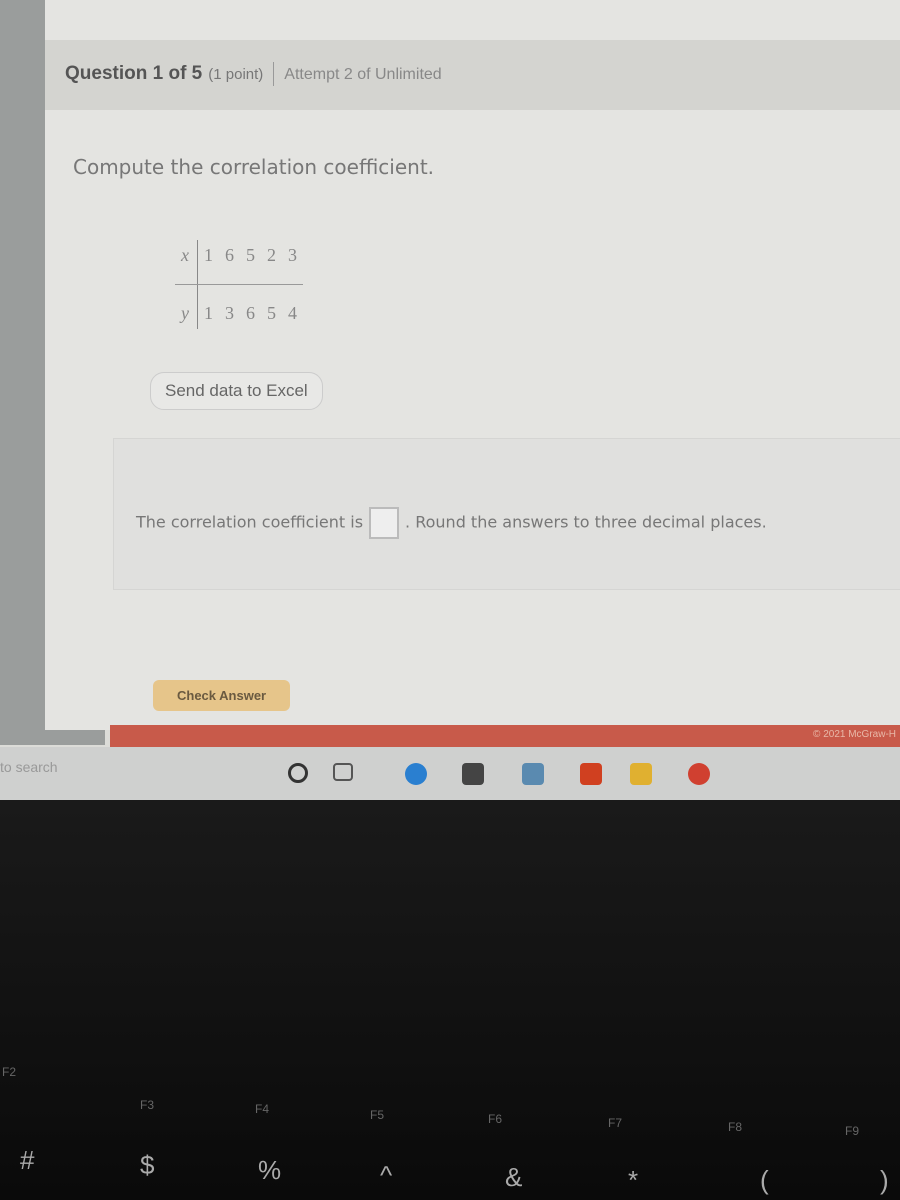 This screenshot has height=1200, width=900. I want to click on x-value: 3, so click(292, 262).